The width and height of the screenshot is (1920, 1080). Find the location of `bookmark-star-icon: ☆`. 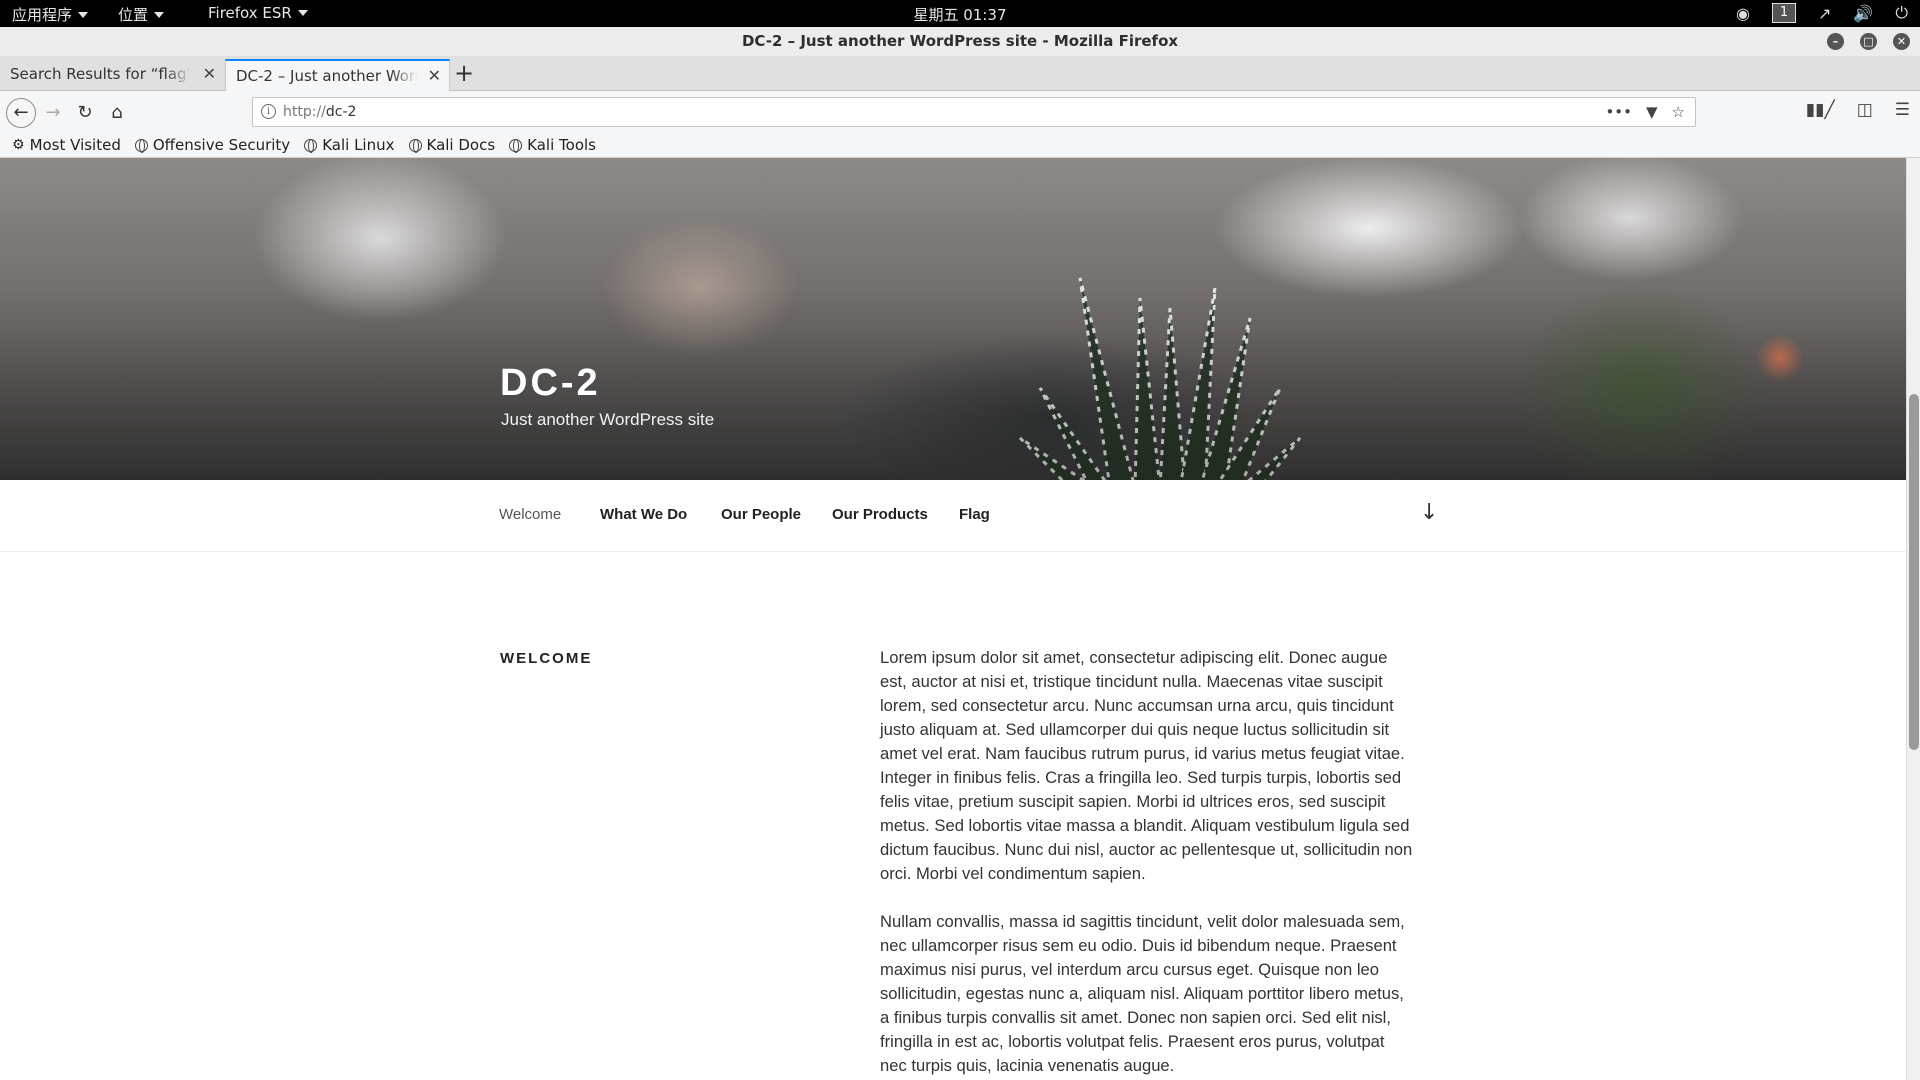

bookmark-star-icon: ☆ is located at coordinates (1678, 112).